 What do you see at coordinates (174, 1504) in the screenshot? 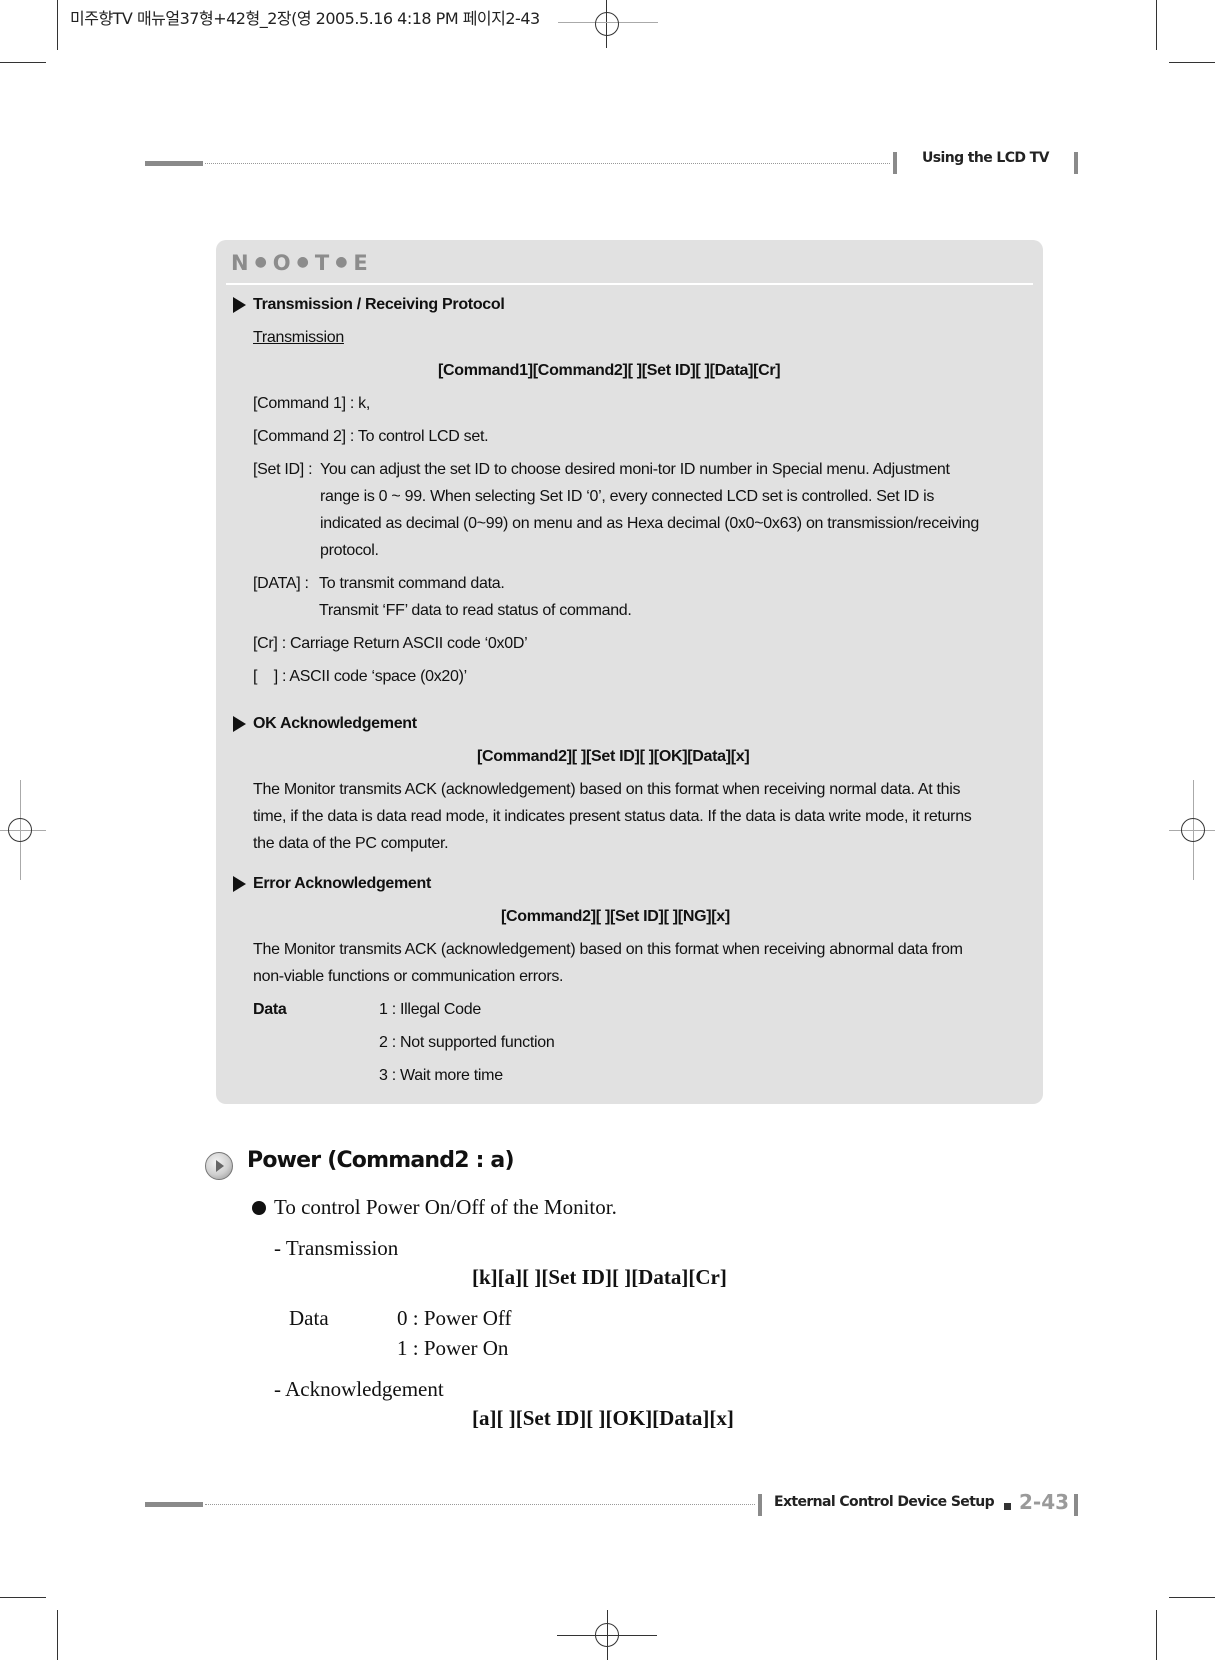
I see `footer-rule-thick` at bounding box center [174, 1504].